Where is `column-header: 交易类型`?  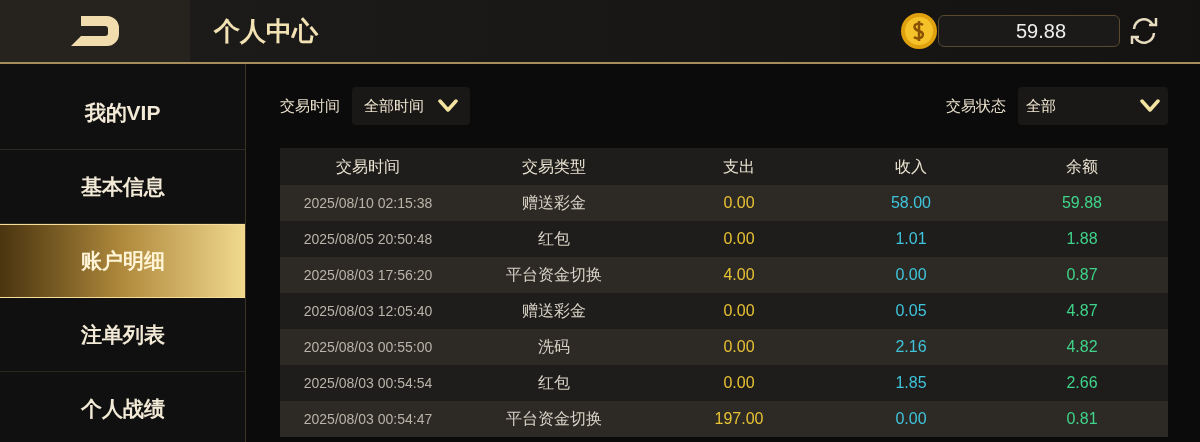 column-header: 交易类型 is located at coordinates (554, 166).